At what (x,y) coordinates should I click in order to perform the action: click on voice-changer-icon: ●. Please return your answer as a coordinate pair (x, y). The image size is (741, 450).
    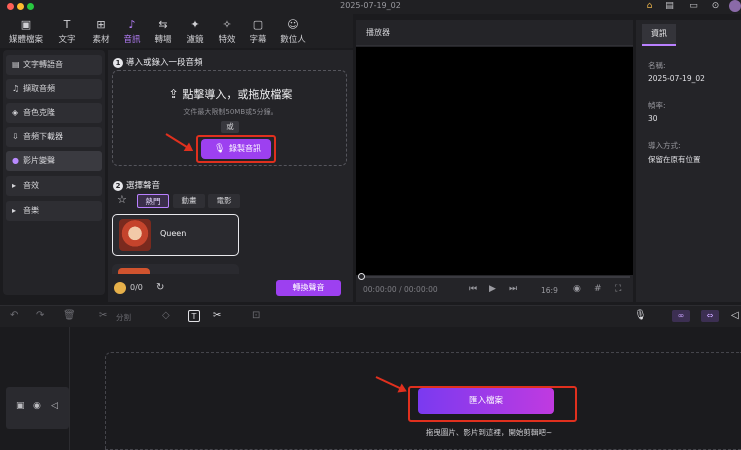
    Looking at the image, I should click on (15, 160).